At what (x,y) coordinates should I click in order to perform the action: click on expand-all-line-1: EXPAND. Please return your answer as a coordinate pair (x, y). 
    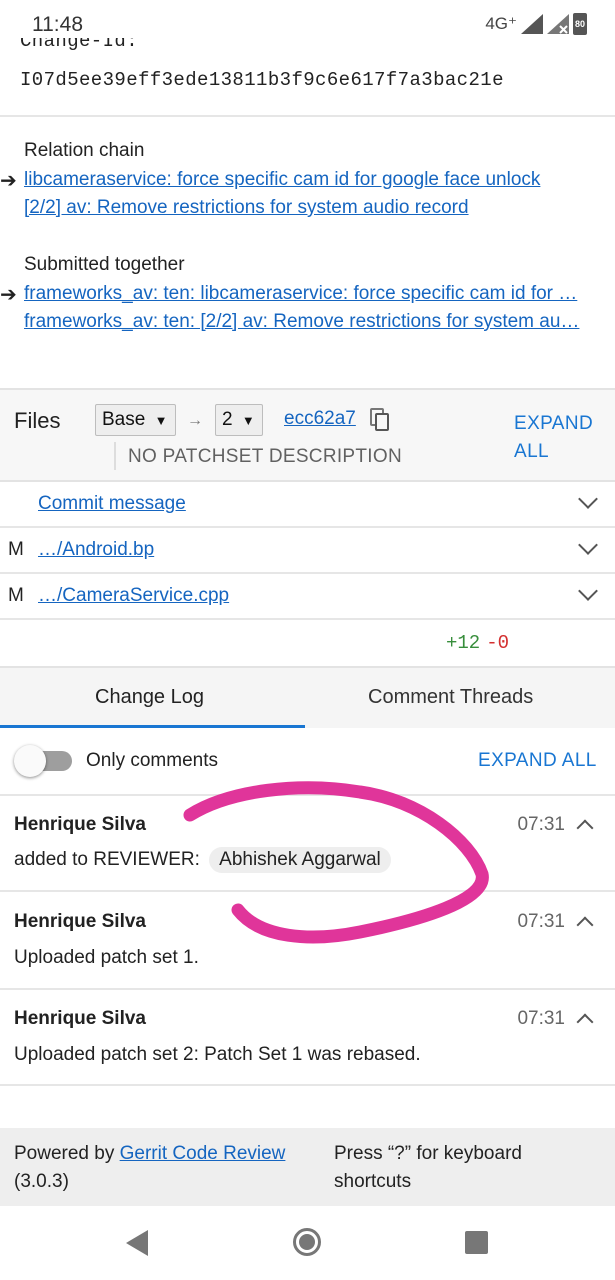
    Looking at the image, I should click on (554, 423).